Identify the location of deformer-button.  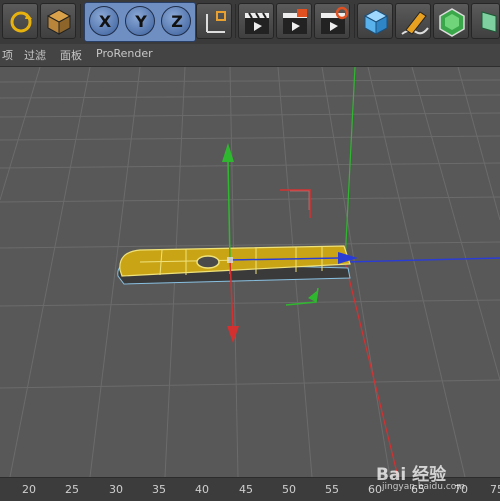
(485, 21).